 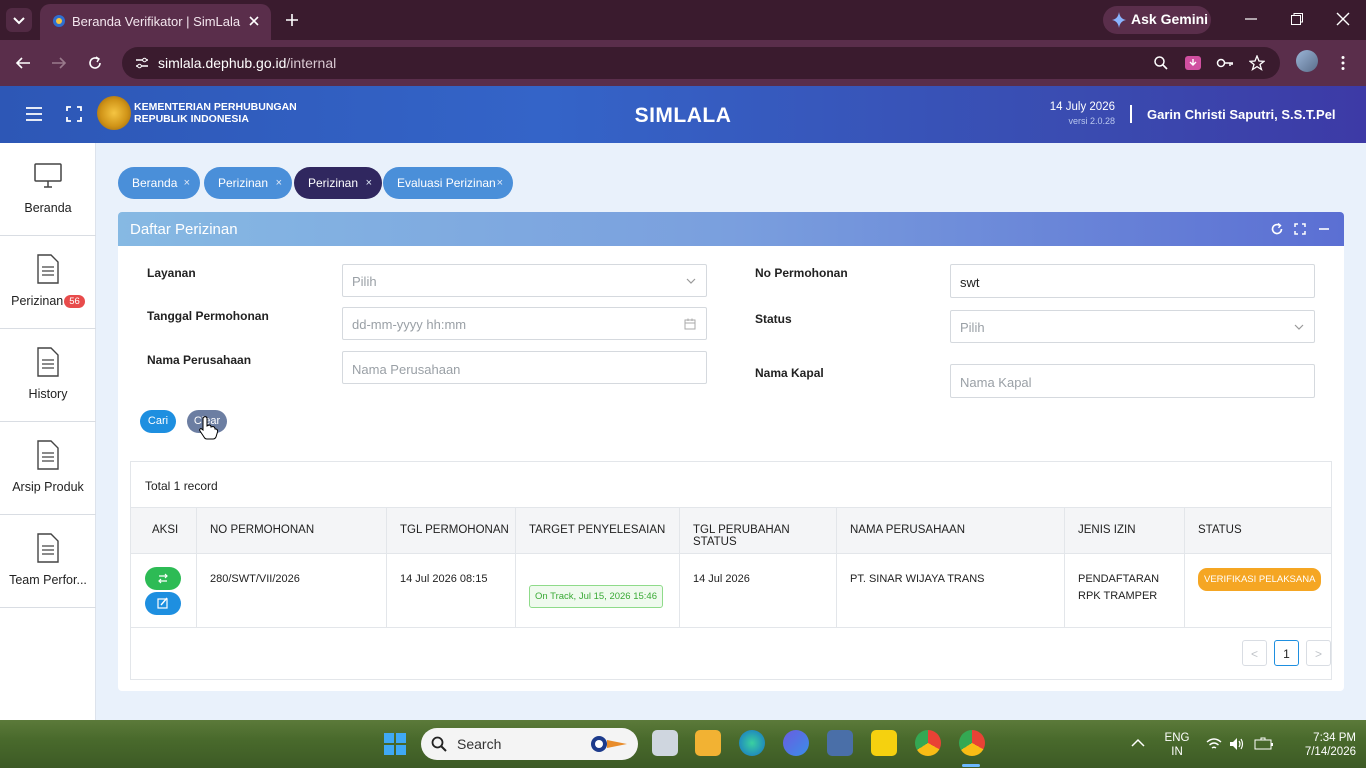 I want to click on sidebar-item-arsip-produk: Arsip Produk, so click(x=48, y=468).